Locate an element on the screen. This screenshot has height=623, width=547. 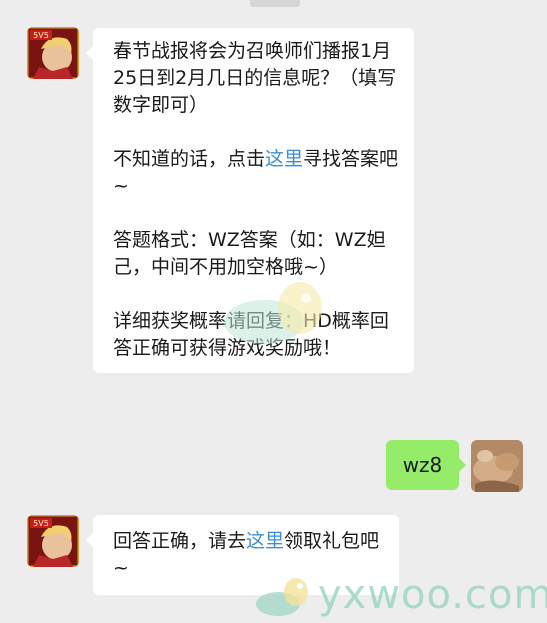
watermark-snail-icon is located at coordinates (273, 313).